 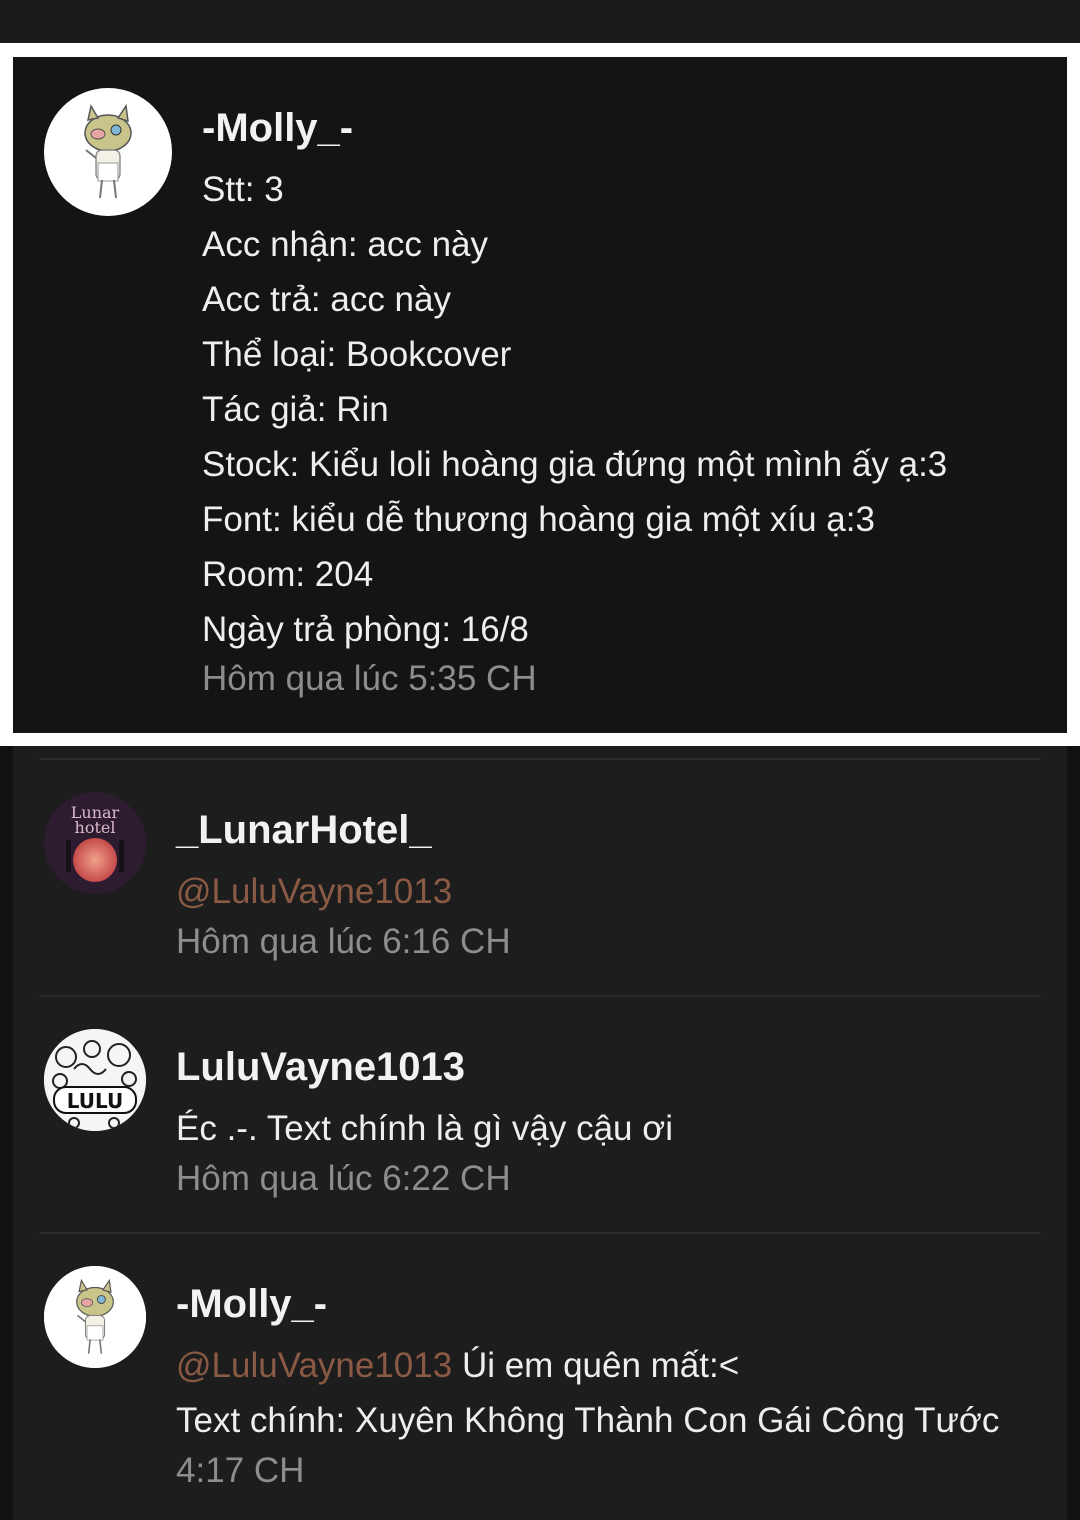 I want to click on comment-line: Ngày trả phòng: 16/8, so click(x=365, y=629).